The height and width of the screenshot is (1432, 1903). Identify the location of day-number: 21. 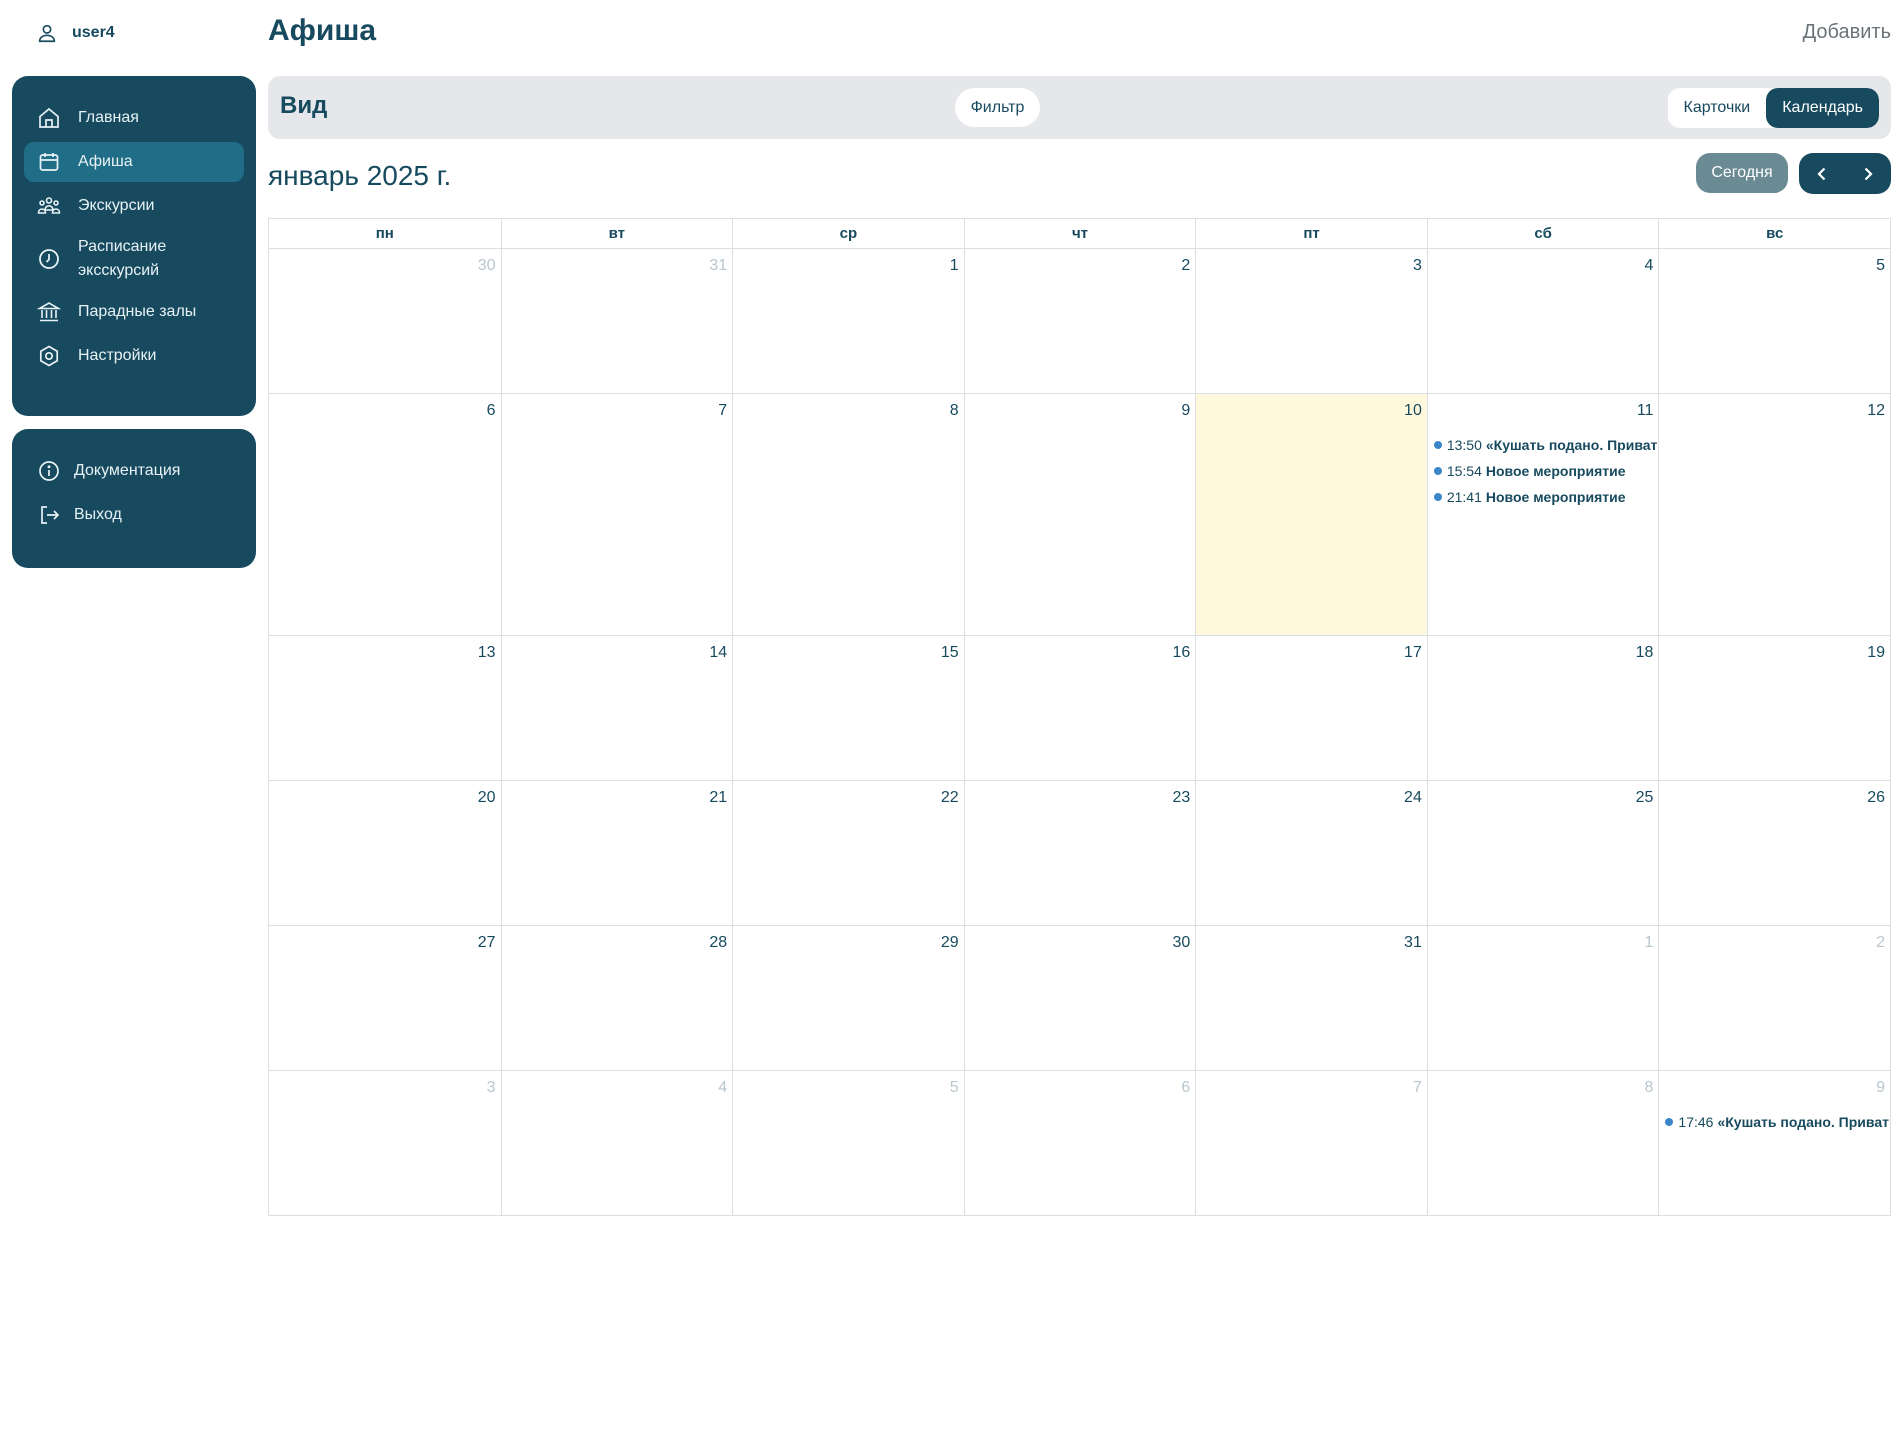
(718, 797).